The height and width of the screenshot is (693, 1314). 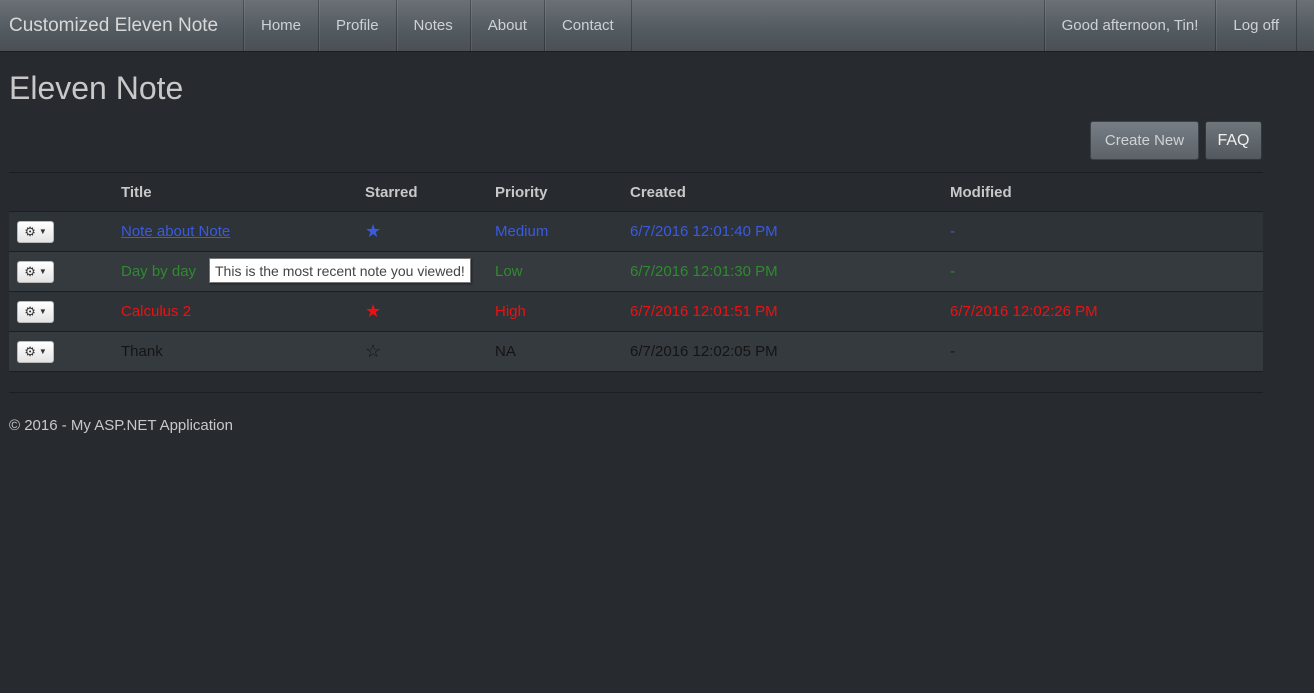 I want to click on nav-home: Home, so click(x=280, y=25).